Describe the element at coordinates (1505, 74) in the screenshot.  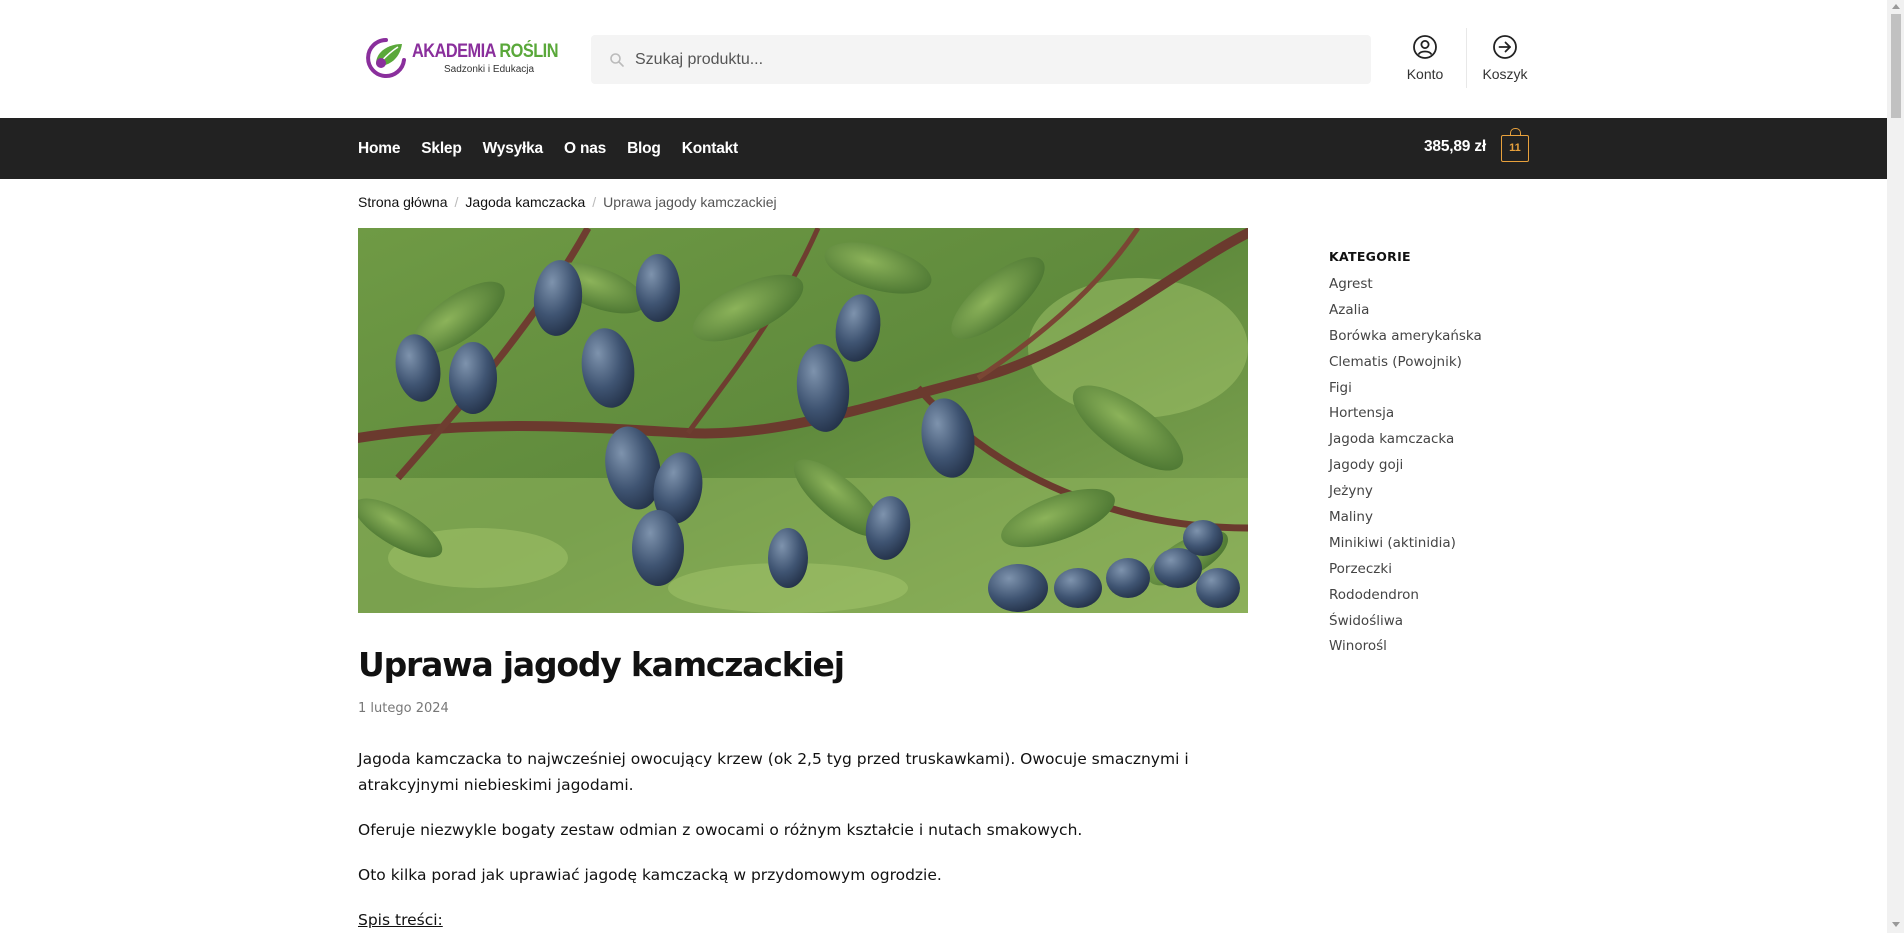
I see `cart-label: Koszyk` at that location.